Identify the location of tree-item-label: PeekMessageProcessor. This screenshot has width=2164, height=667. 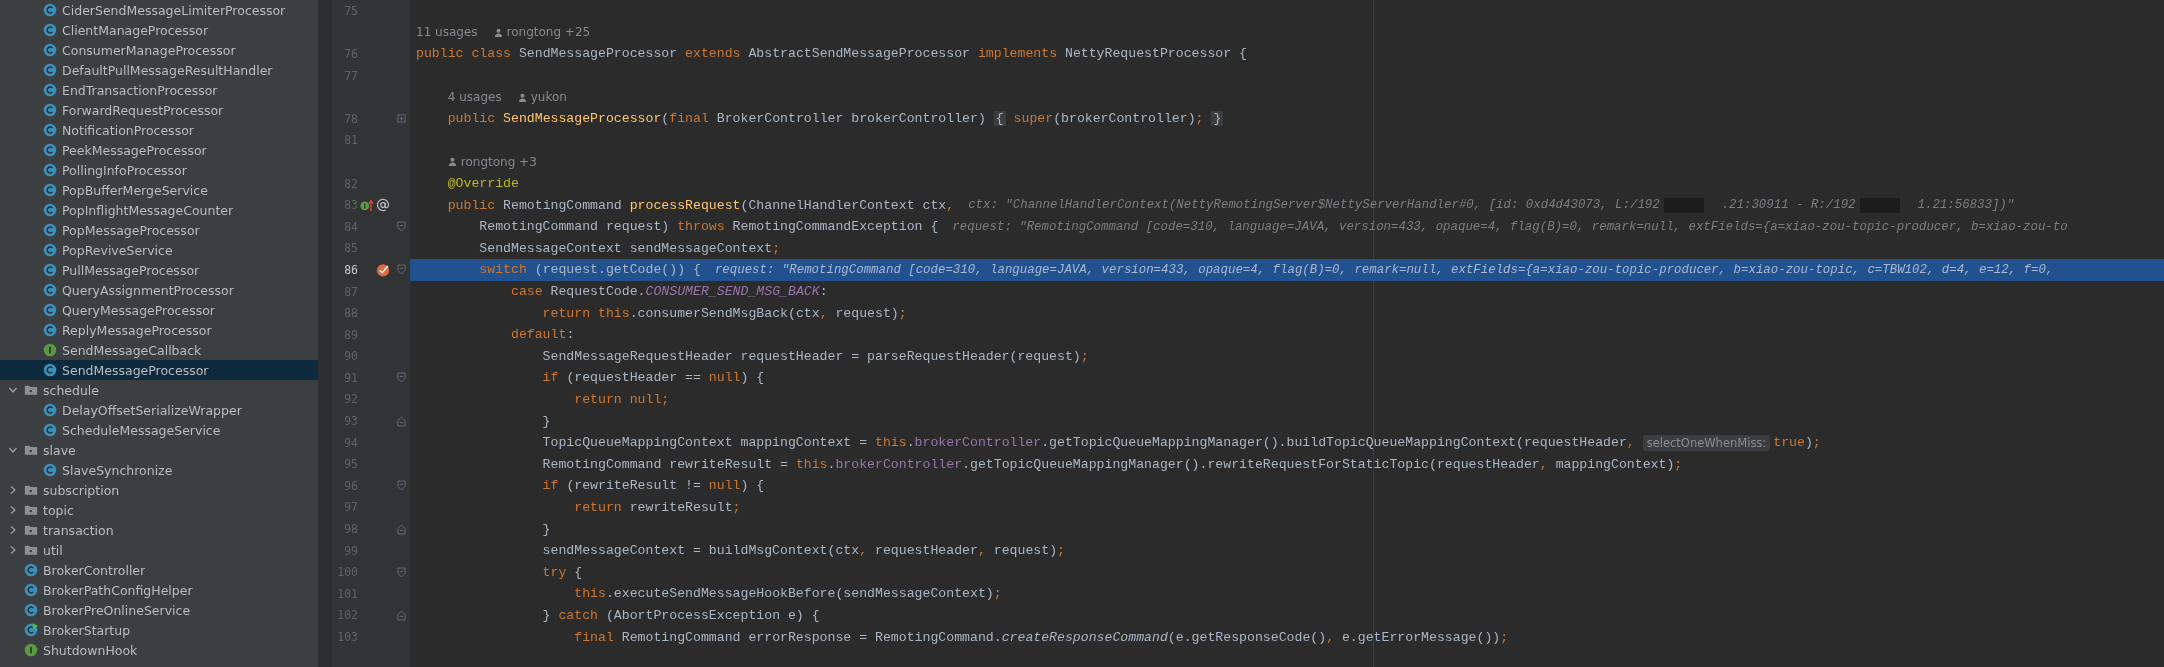
(134, 150).